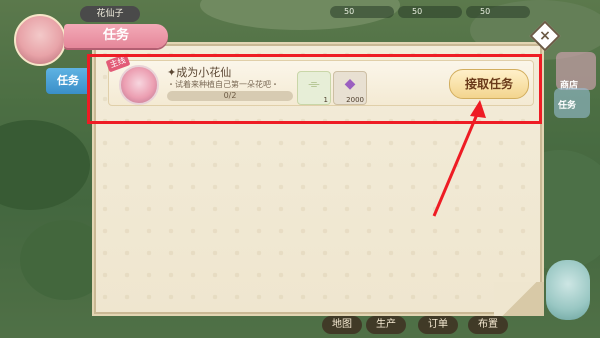 The image size is (600, 338). What do you see at coordinates (342, 325) in the screenshot?
I see `menu-map: 地图` at bounding box center [342, 325].